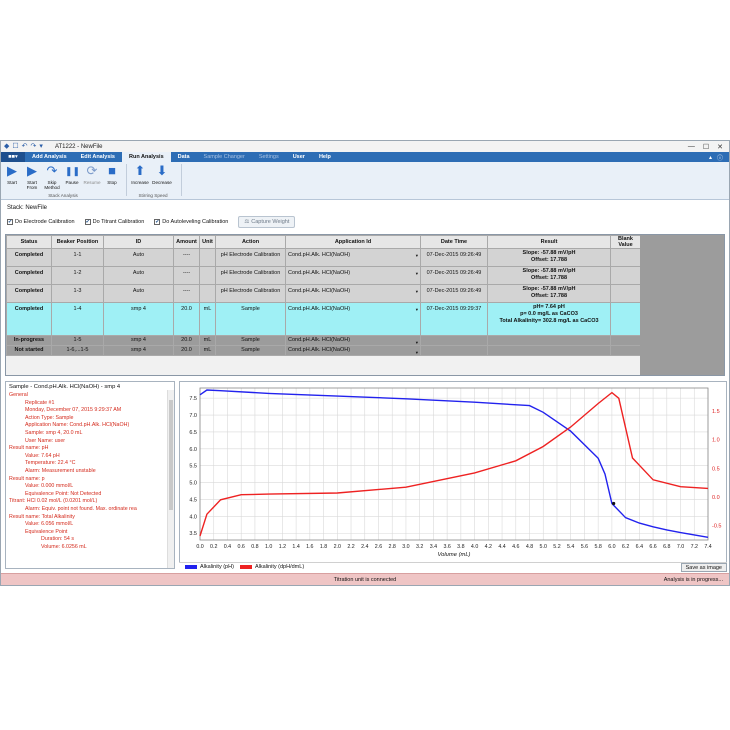 The width and height of the screenshot is (730, 730). What do you see at coordinates (191, 567) in the screenshot?
I see `legend-swatch-blue` at bounding box center [191, 567].